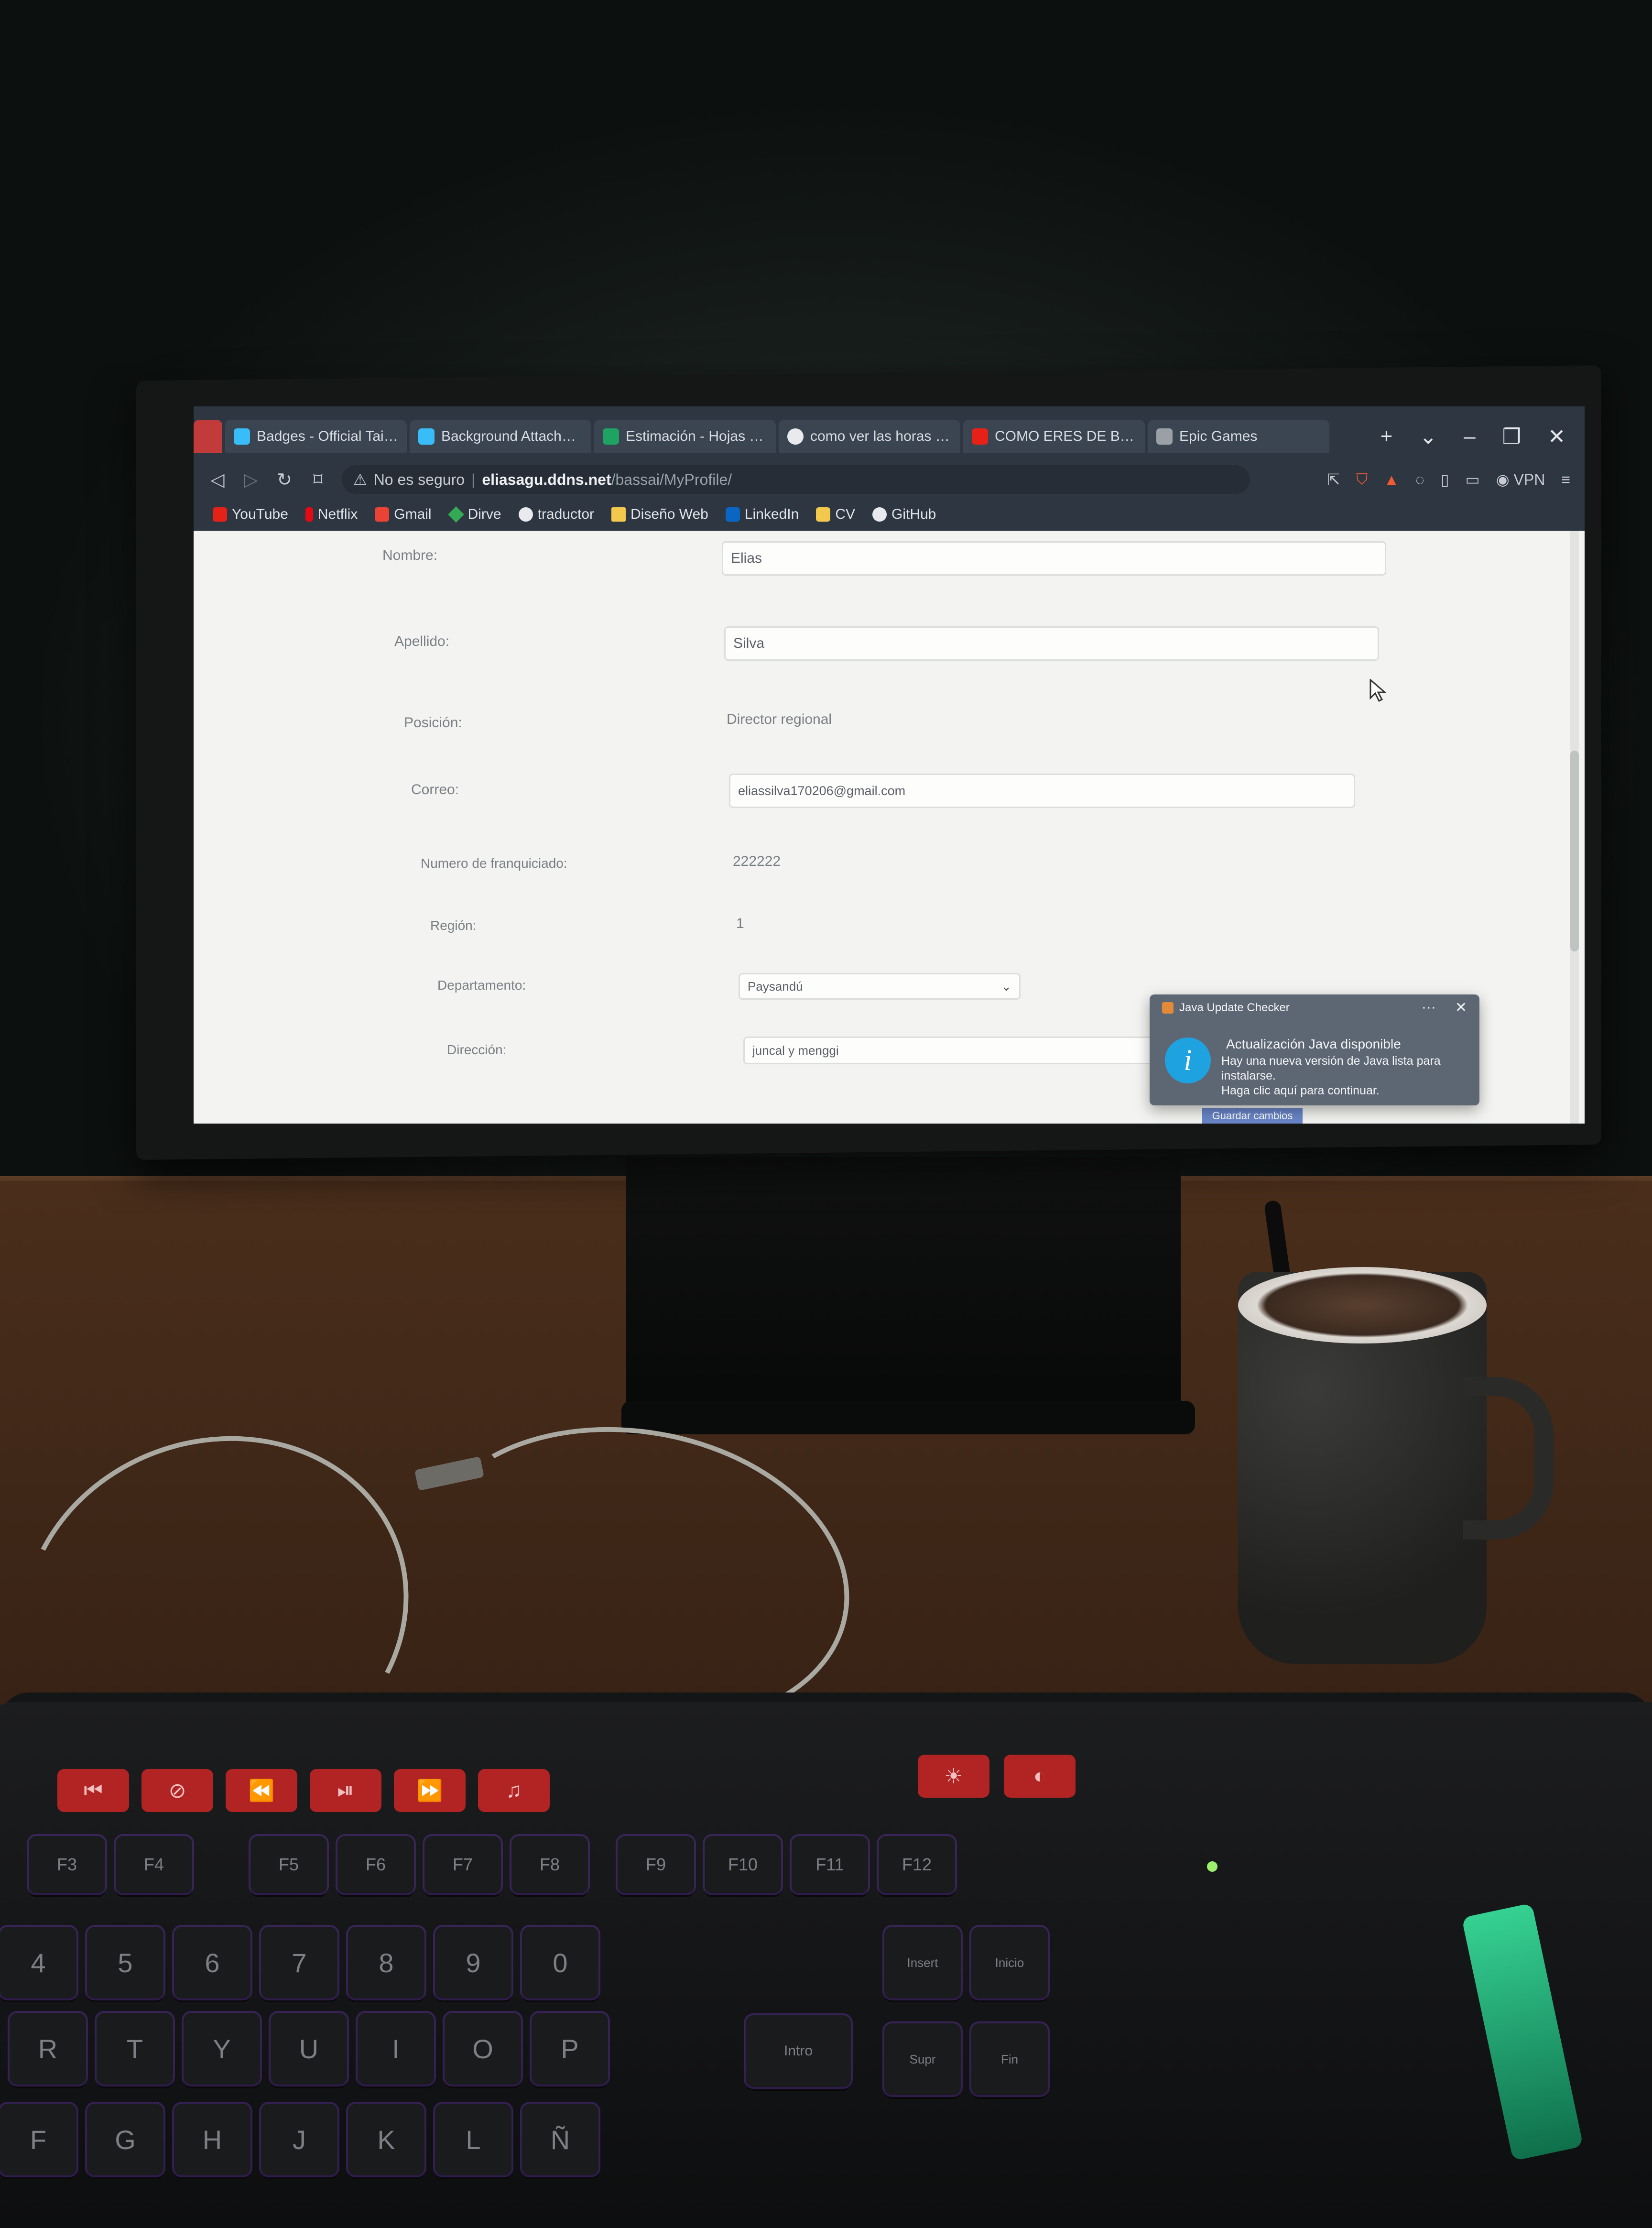 The image size is (1652, 2228). Describe the element at coordinates (38, 1963) in the screenshot. I see `key-4: 4` at that location.